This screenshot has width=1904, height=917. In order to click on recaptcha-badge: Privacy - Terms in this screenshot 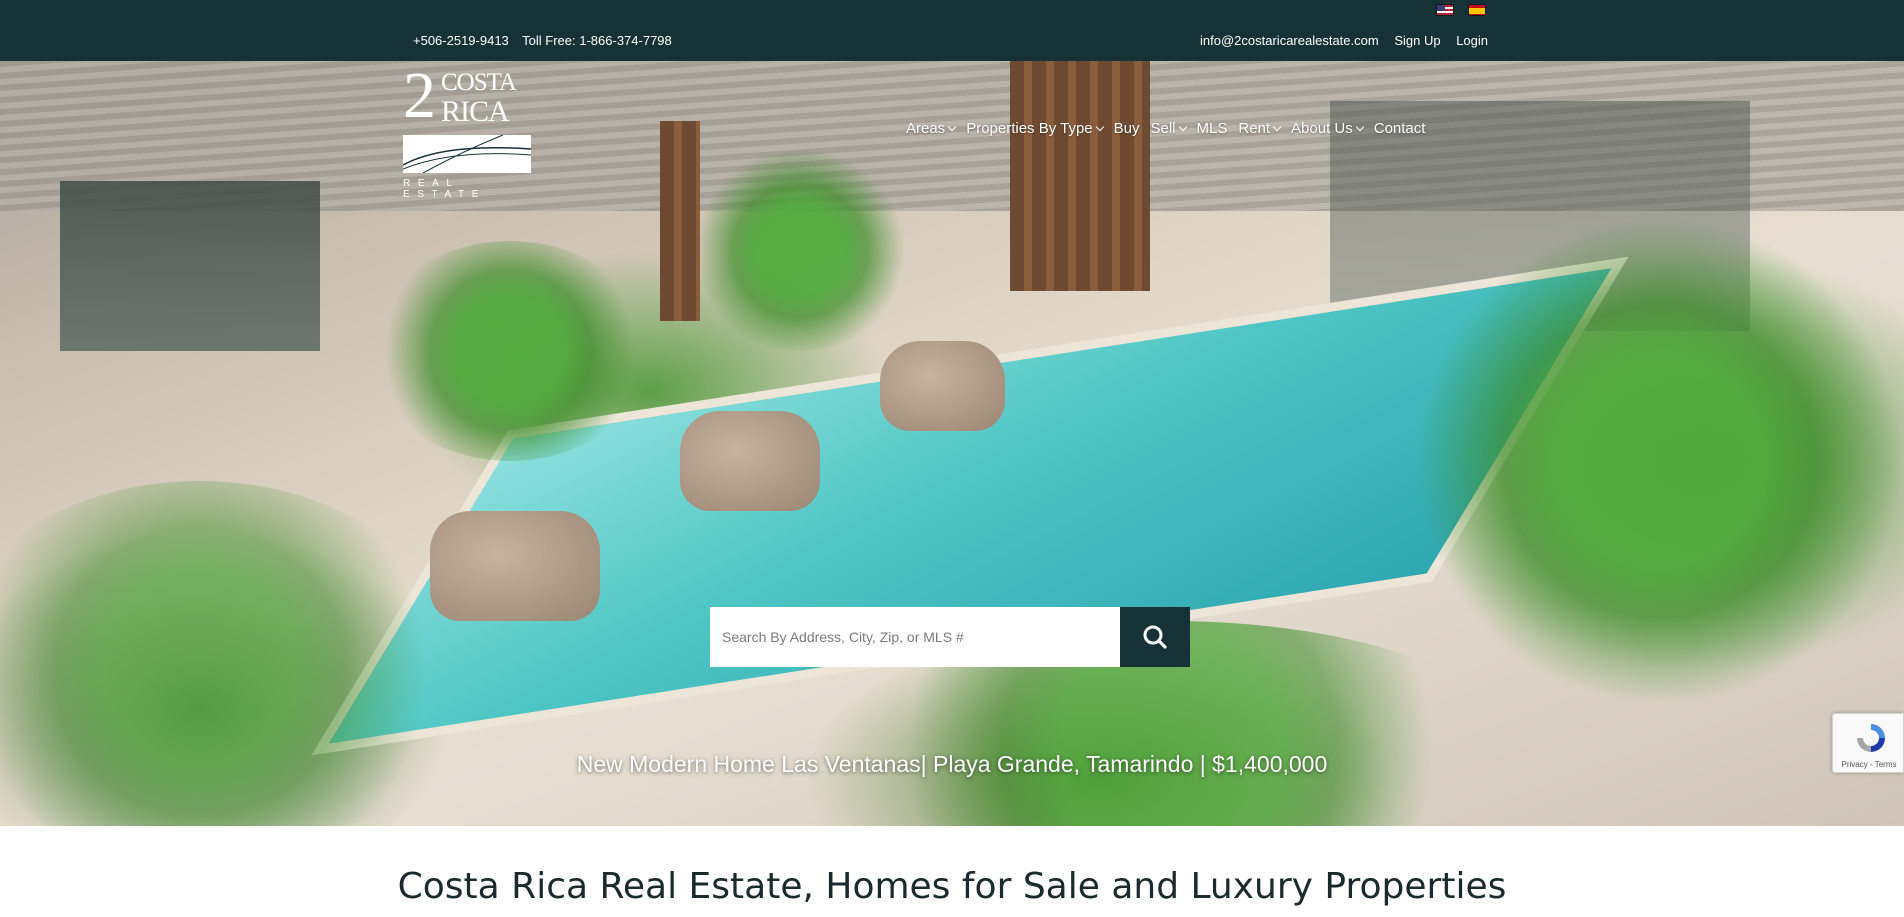, I will do `click(1868, 743)`.